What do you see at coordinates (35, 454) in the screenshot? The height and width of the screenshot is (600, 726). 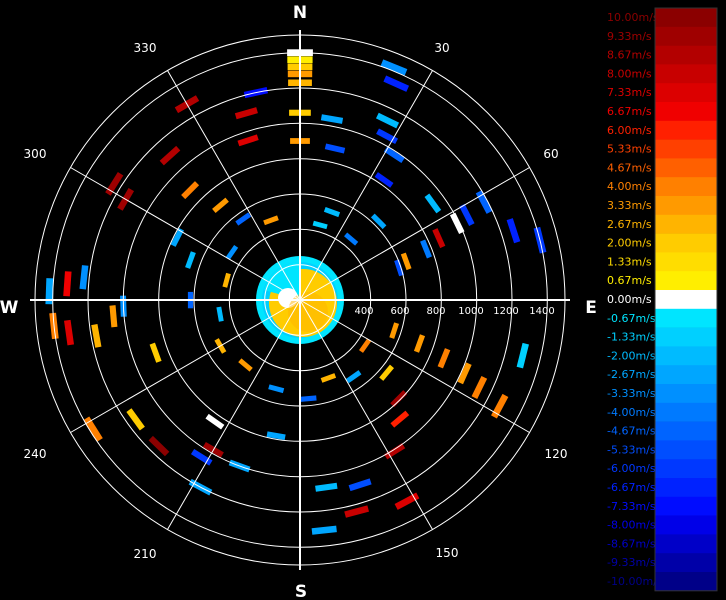 I see `azimuth-label-240: 240` at bounding box center [35, 454].